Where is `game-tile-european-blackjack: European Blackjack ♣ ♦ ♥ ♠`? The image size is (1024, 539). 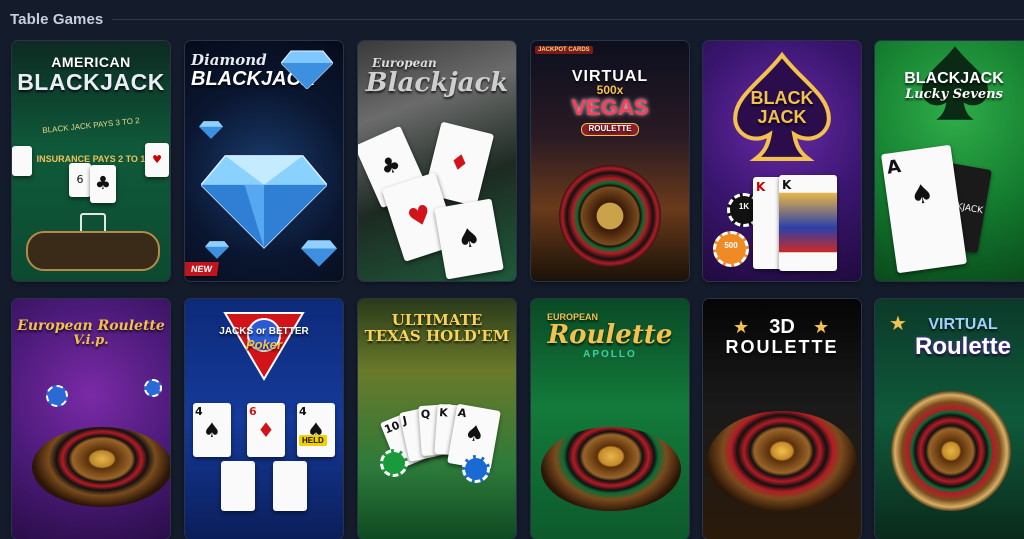 game-tile-european-blackjack: European Blackjack ♣ ♦ ♥ ♠ is located at coordinates (437, 161).